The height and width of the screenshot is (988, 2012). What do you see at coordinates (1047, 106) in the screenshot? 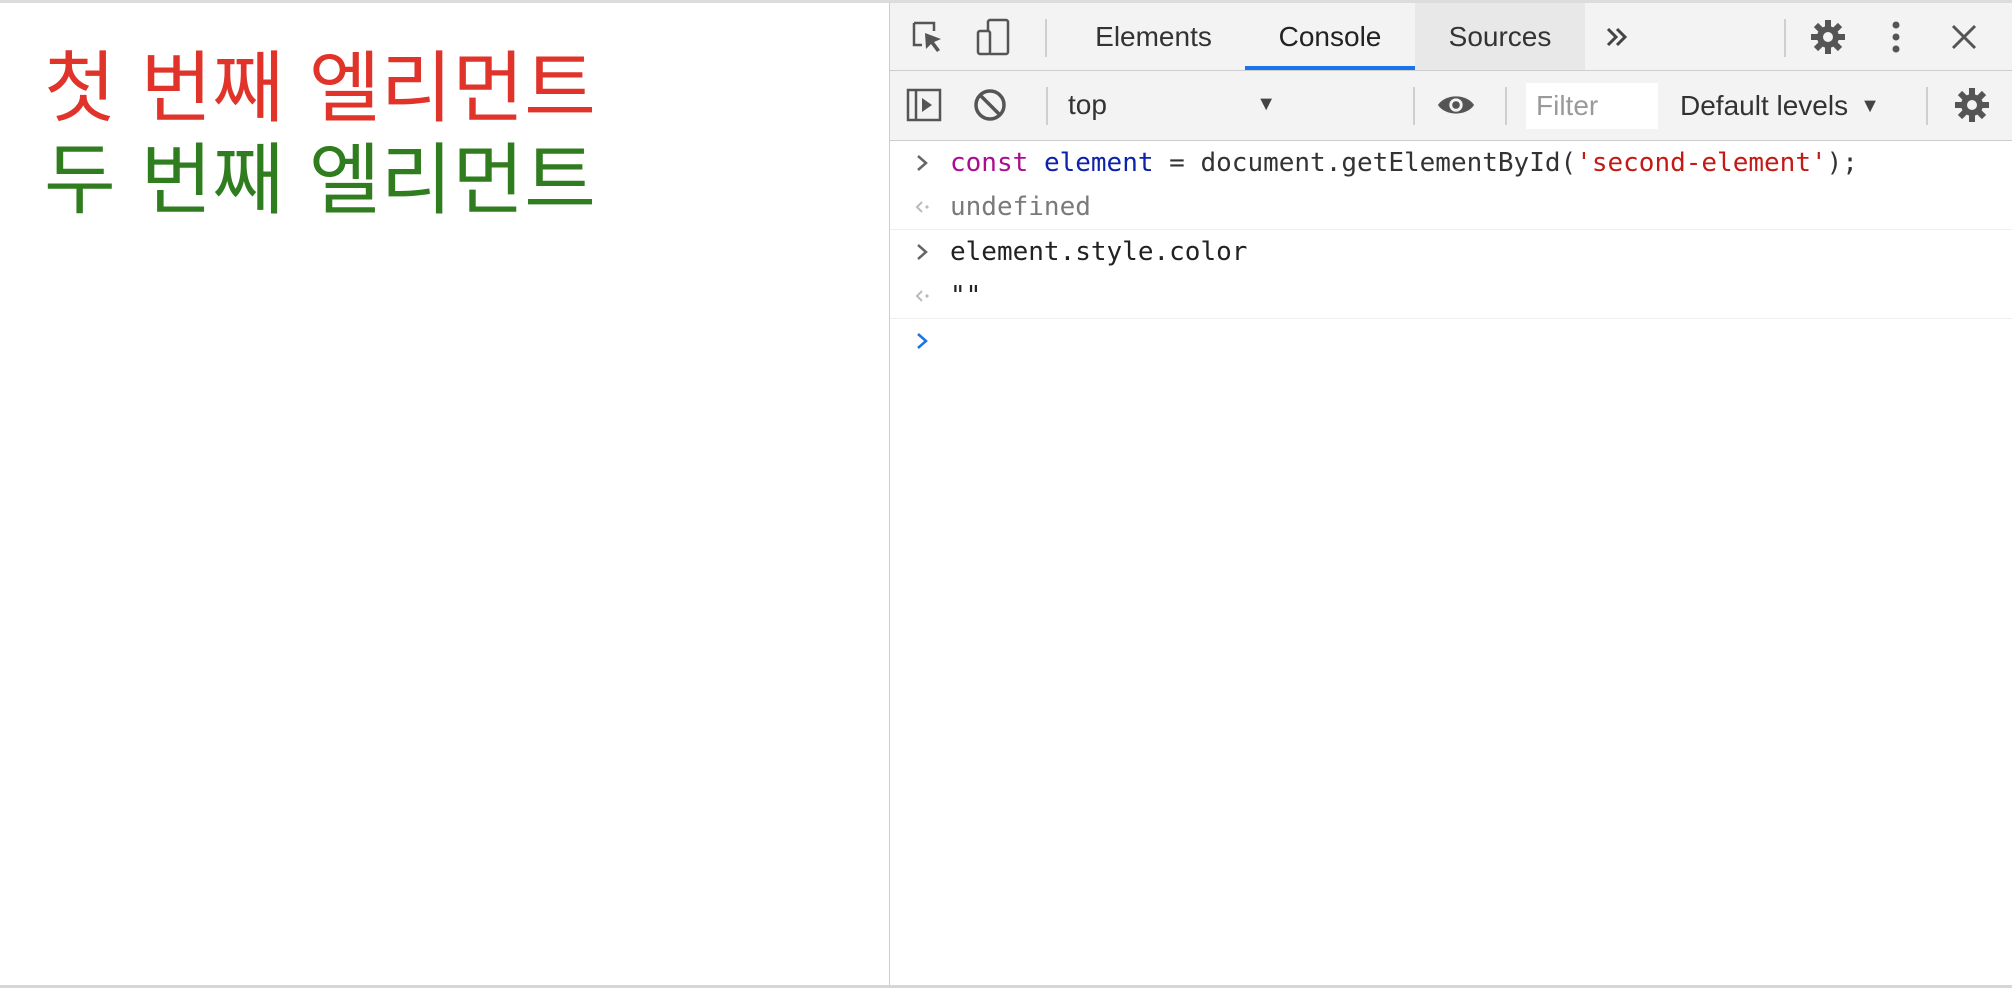
I see `toolbar-separator` at bounding box center [1047, 106].